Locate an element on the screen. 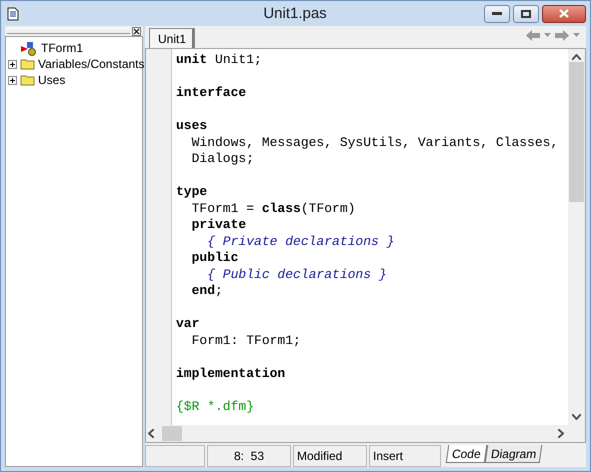 The height and width of the screenshot is (472, 591). code-line: public is located at coordinates (214, 258).